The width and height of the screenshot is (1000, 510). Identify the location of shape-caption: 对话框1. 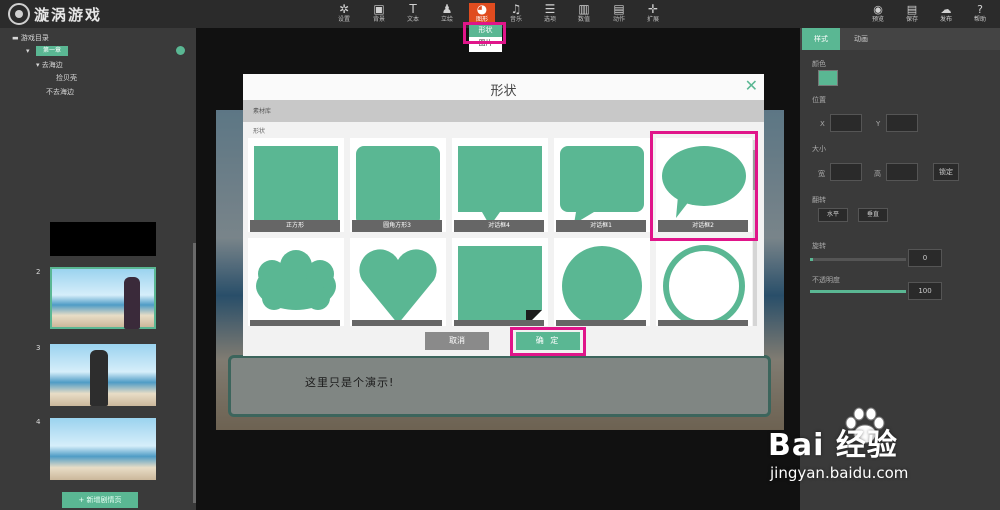
(601, 226).